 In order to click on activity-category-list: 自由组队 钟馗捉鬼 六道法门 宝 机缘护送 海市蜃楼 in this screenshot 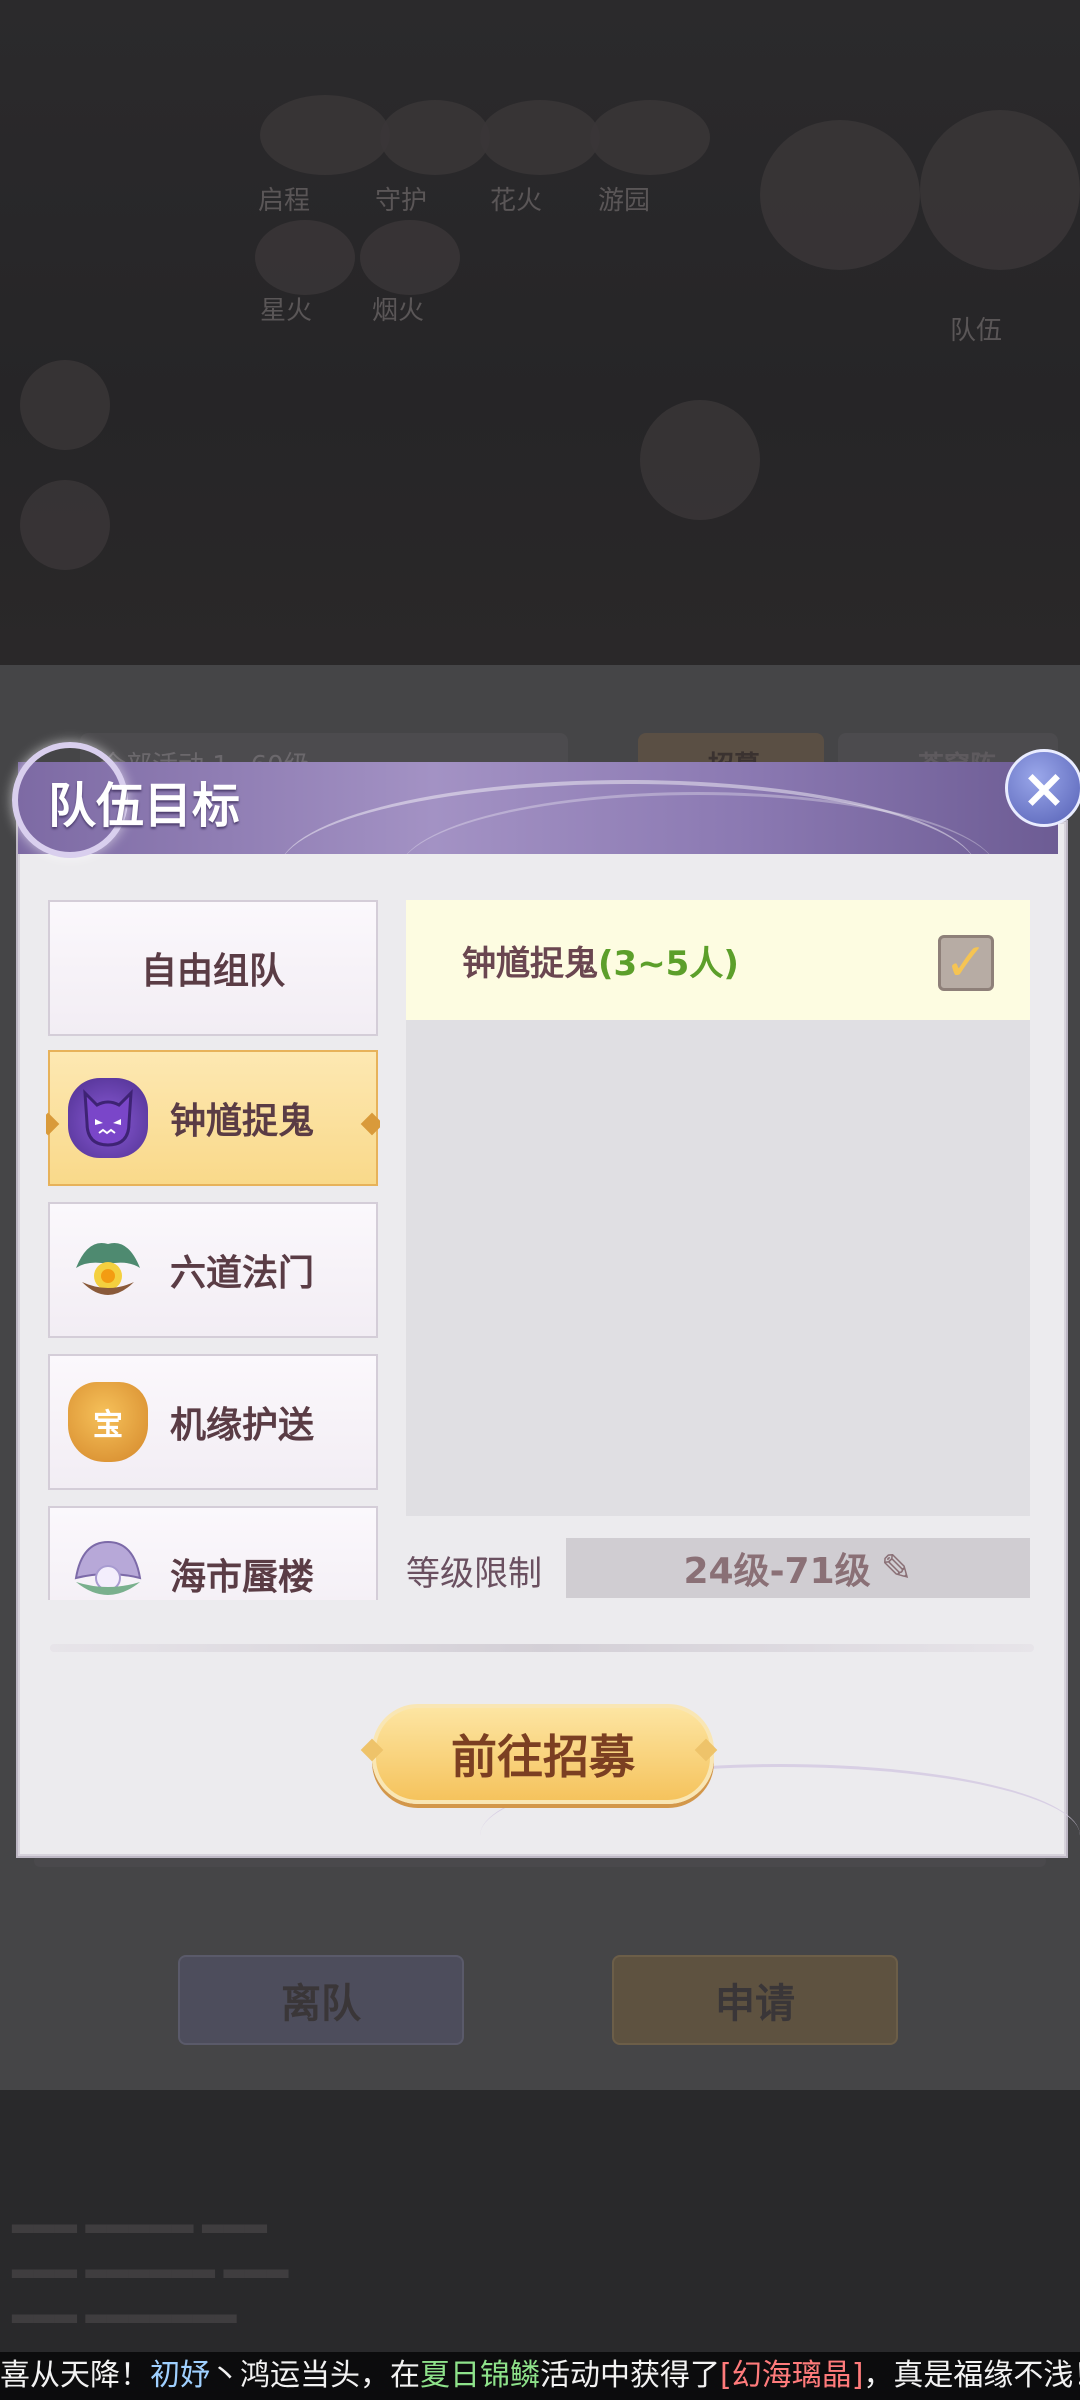, I will do `click(213, 1250)`.